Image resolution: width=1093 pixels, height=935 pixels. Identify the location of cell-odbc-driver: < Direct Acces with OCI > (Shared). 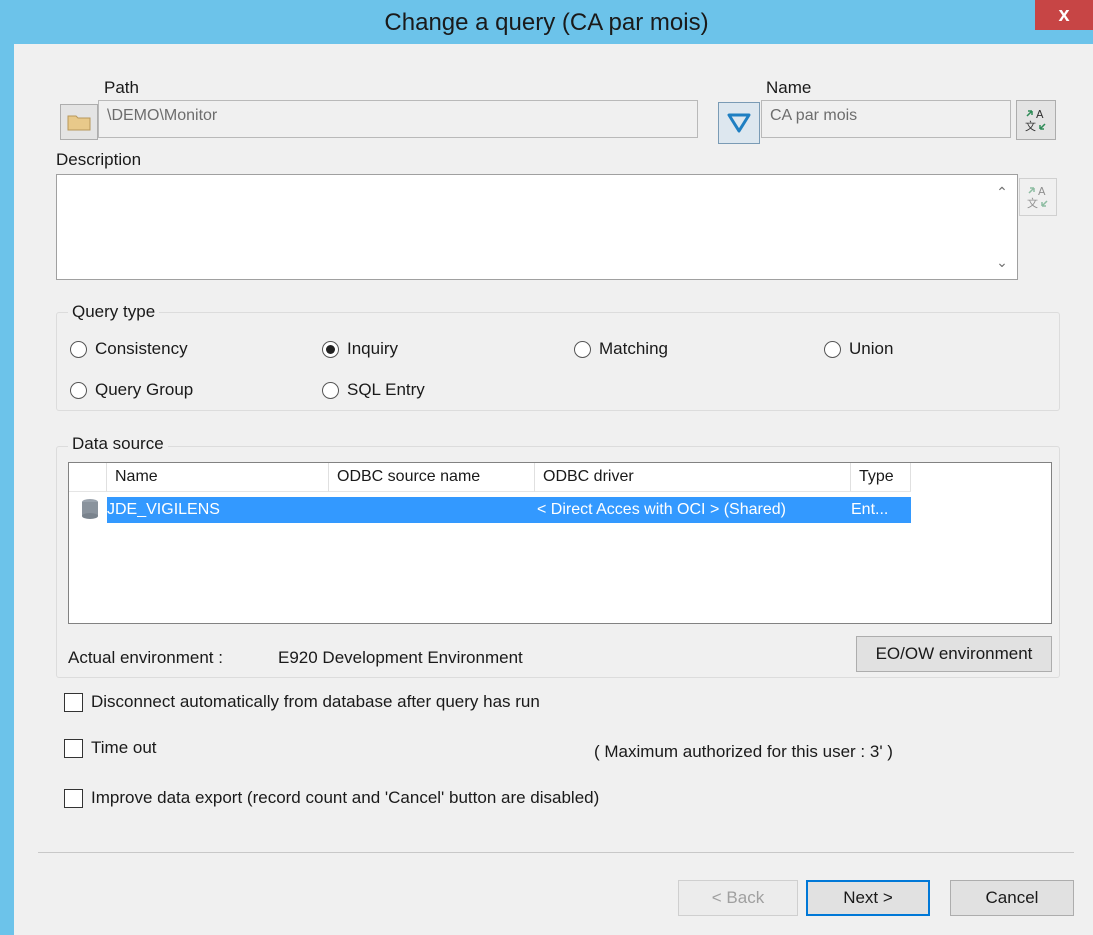
(661, 509).